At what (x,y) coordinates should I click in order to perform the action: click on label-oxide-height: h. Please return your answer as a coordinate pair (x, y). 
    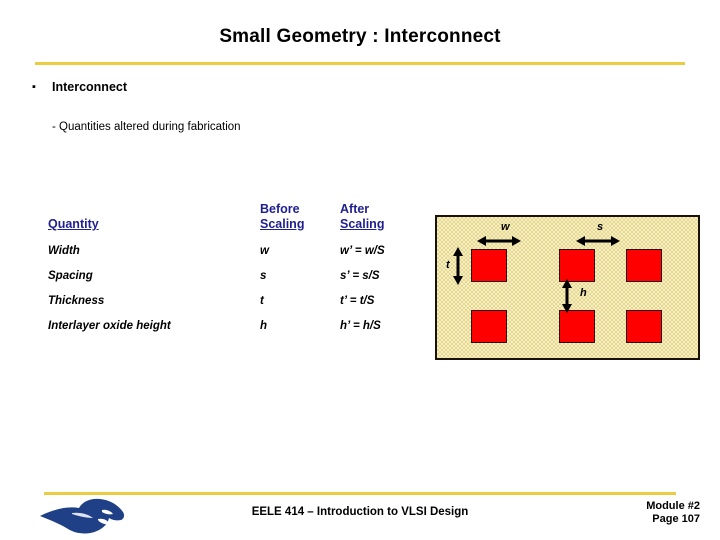
    Looking at the image, I should click on (583, 293).